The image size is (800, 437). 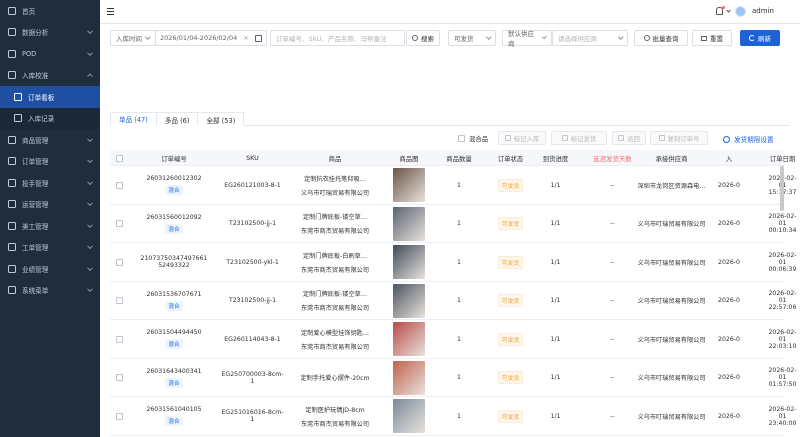 What do you see at coordinates (252, 416) in the screenshot?
I see `sku-value: EG251016016-8cm-1` at bounding box center [252, 416].